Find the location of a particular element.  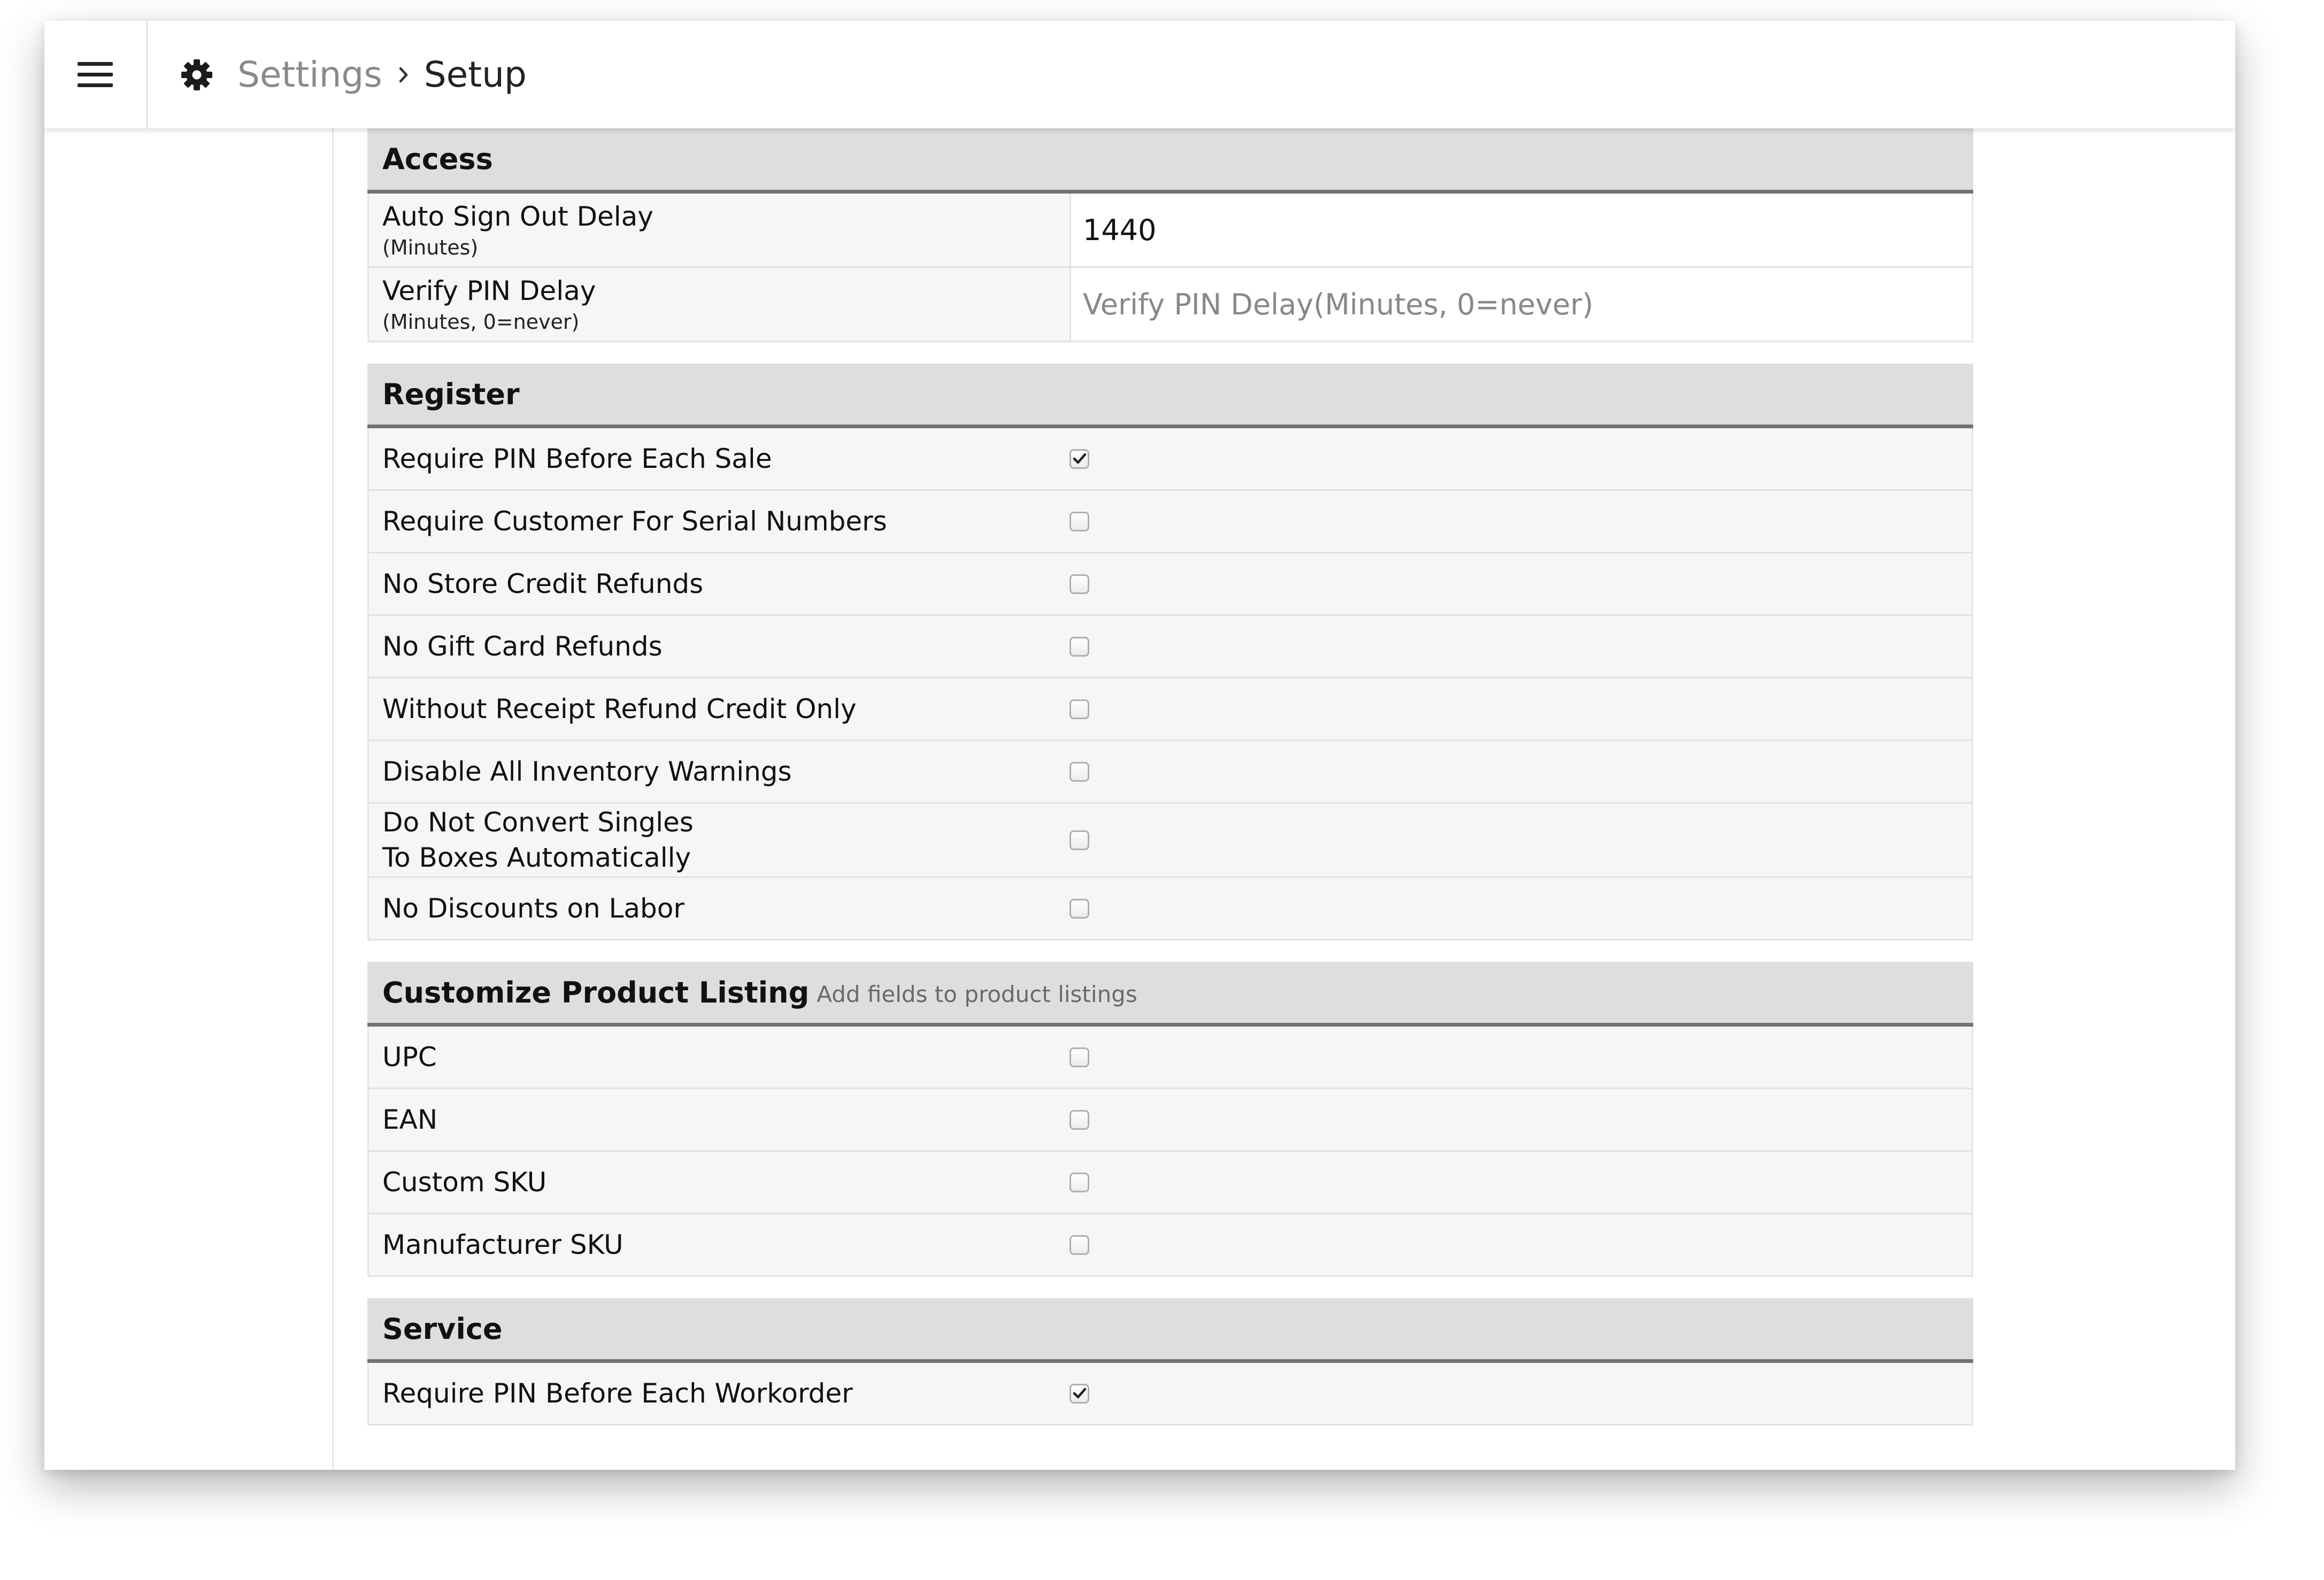

section-title: Access is located at coordinates (437, 159).